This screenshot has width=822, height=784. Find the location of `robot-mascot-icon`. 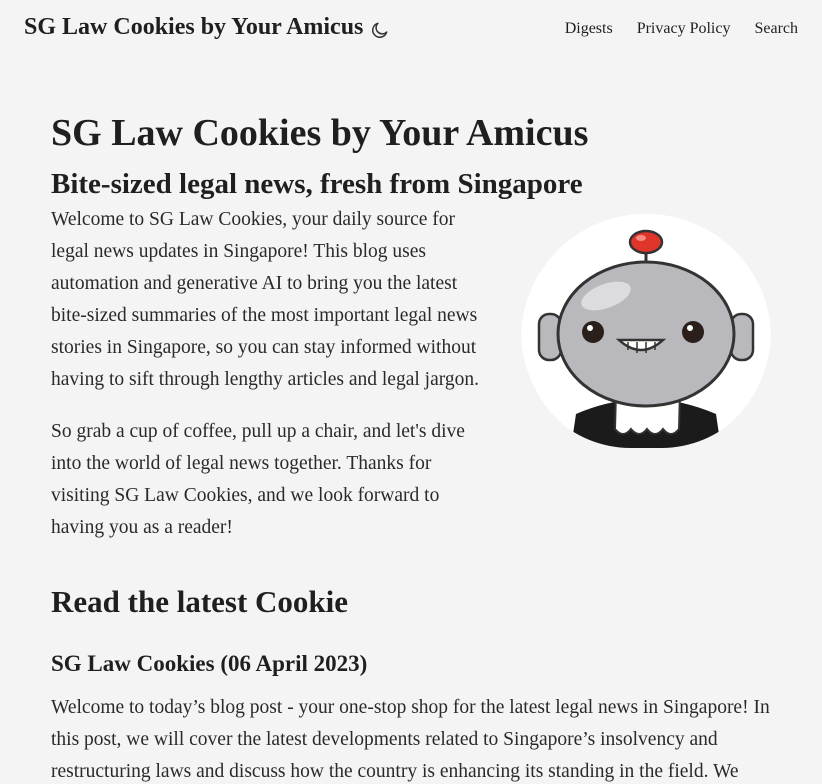

robot-mascot-icon is located at coordinates (646, 331).